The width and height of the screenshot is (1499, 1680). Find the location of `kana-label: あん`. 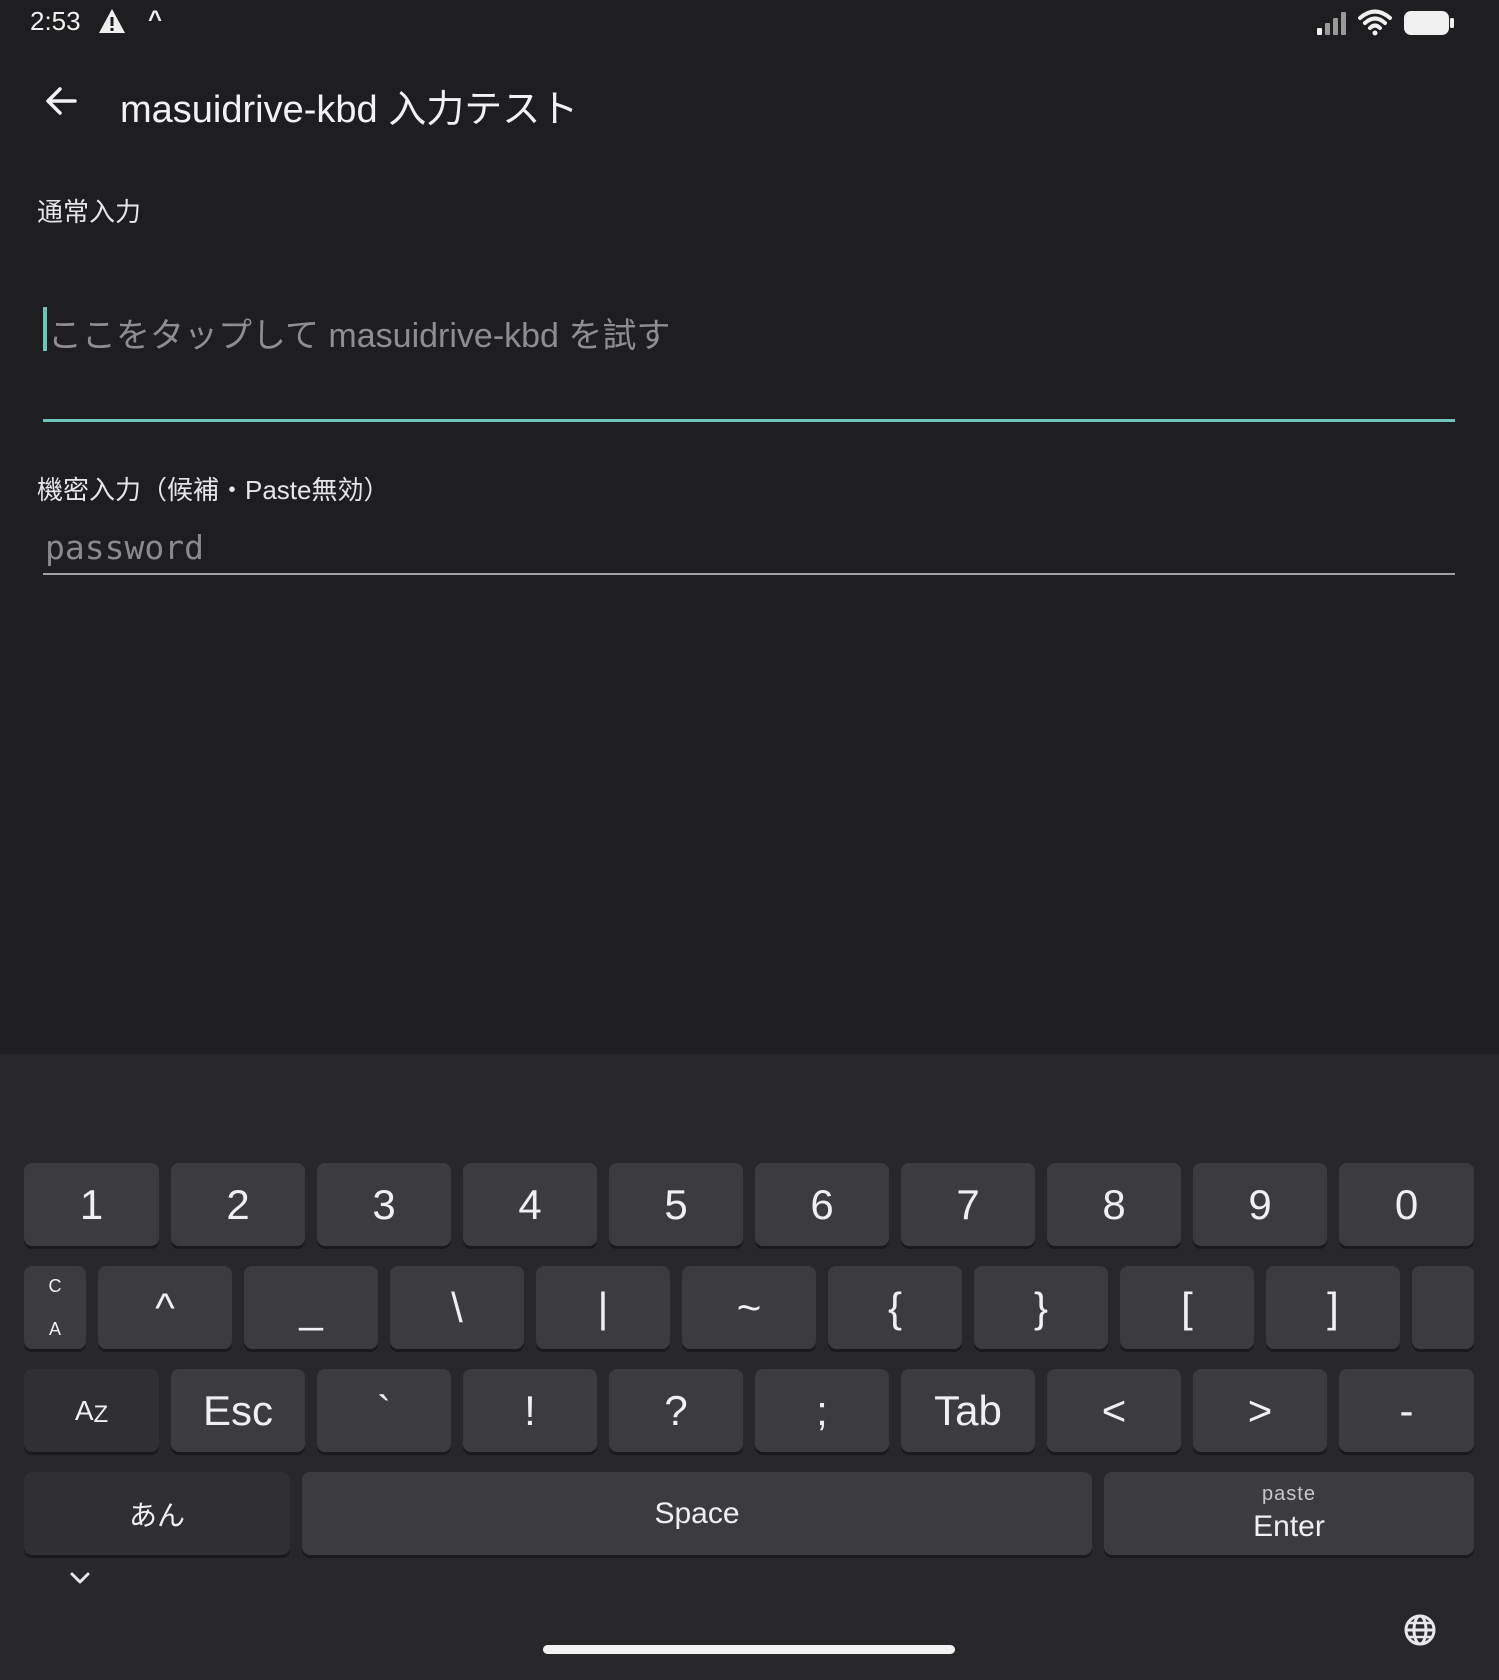

kana-label: あん is located at coordinates (156, 1515).